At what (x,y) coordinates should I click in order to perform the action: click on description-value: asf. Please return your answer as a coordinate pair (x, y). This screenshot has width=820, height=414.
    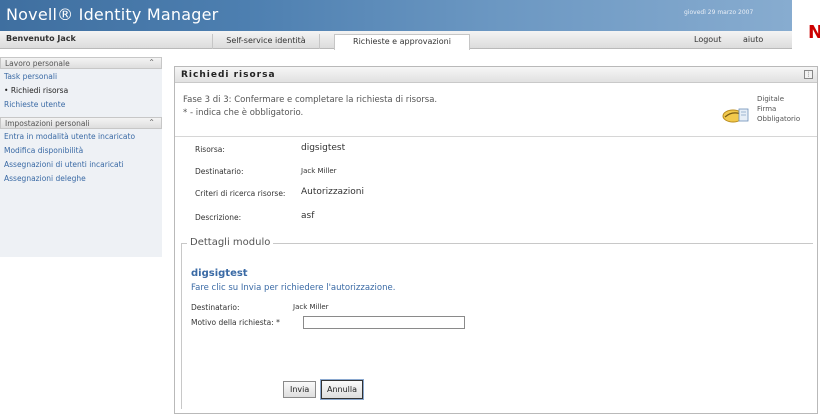
    Looking at the image, I should click on (308, 216).